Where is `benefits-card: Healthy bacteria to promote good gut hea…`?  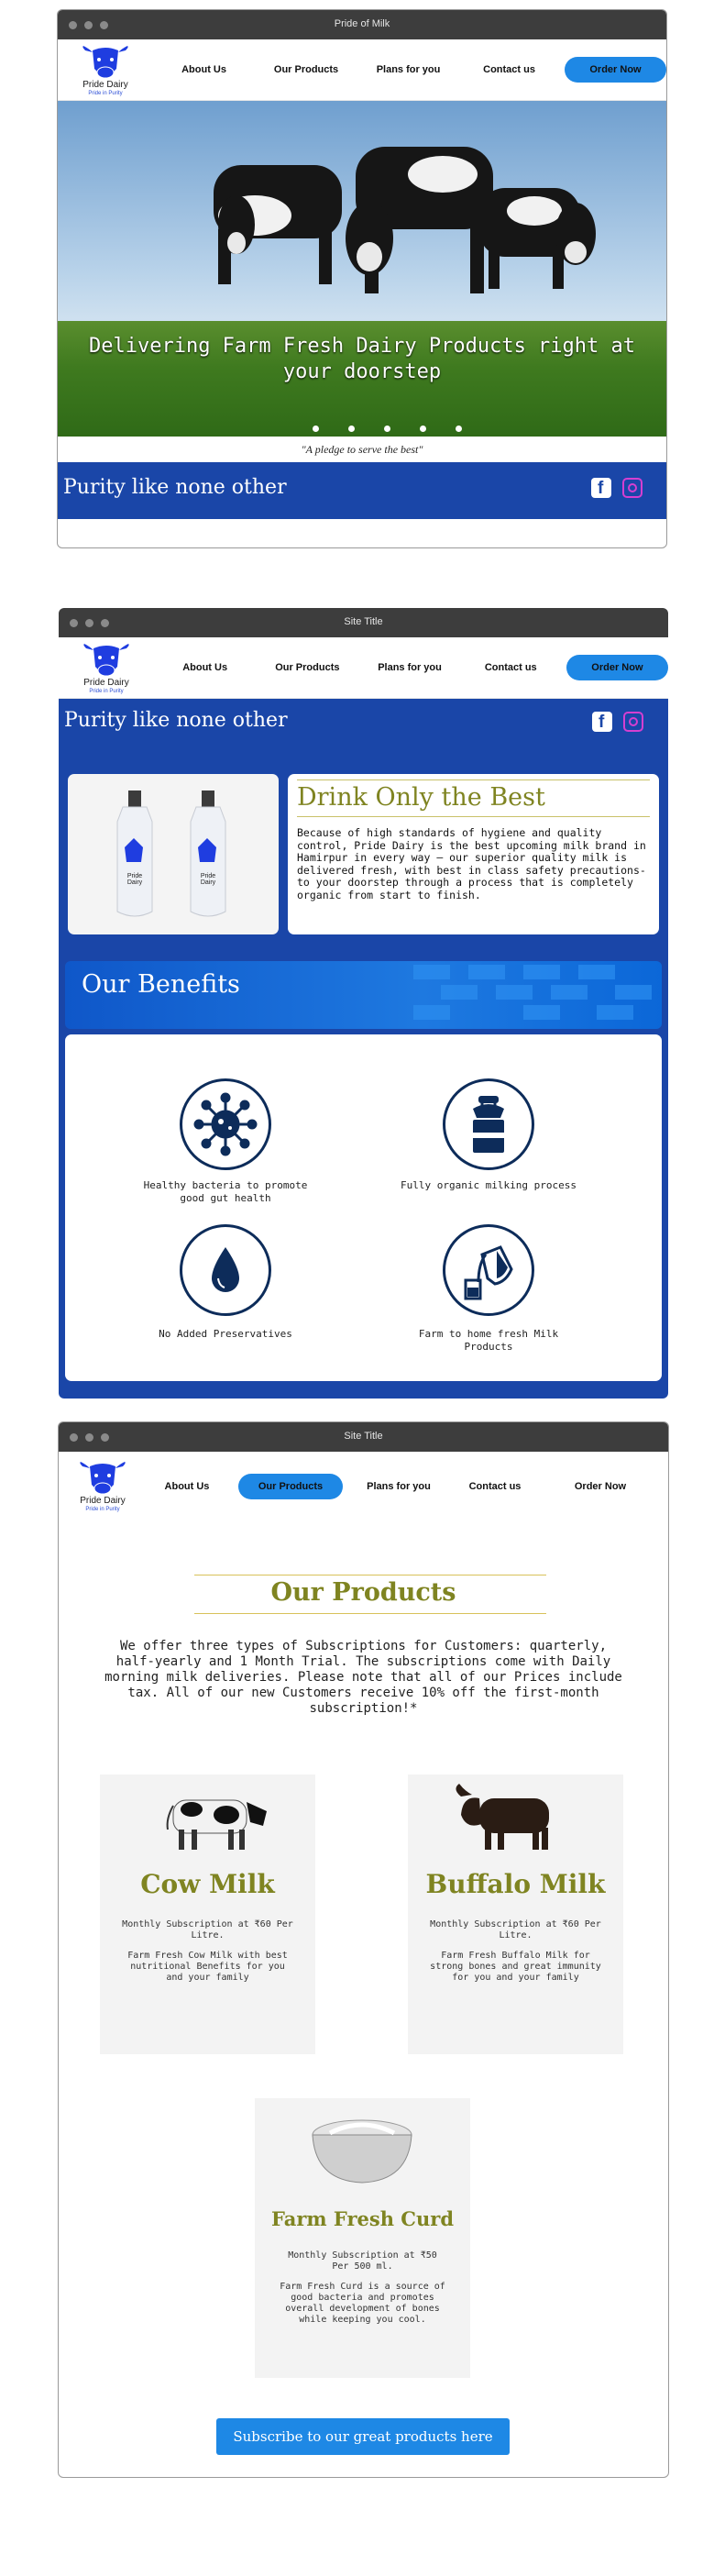
benefits-card: Healthy bacteria to promote good gut hea… is located at coordinates (363, 1207).